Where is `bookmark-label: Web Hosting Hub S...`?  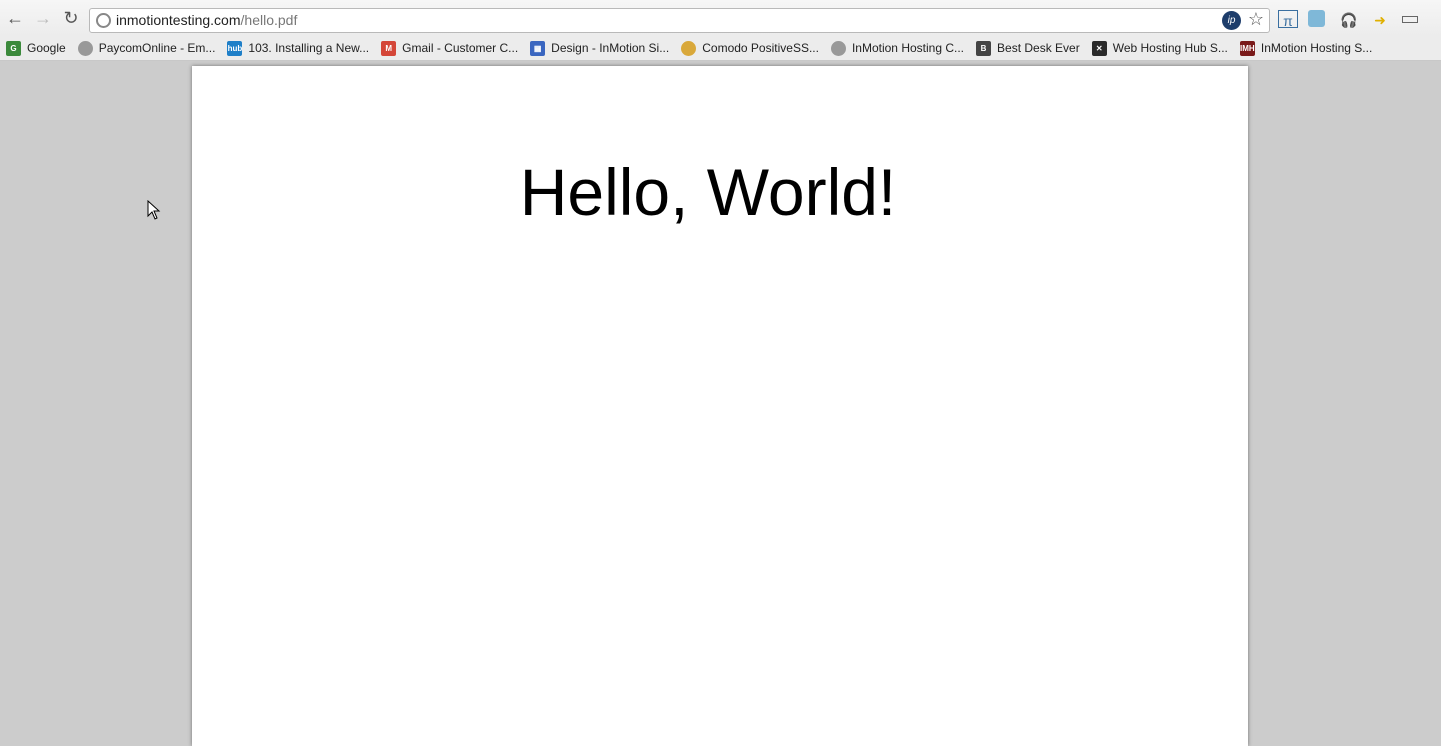
bookmark-label: Web Hosting Hub S... is located at coordinates (1170, 48).